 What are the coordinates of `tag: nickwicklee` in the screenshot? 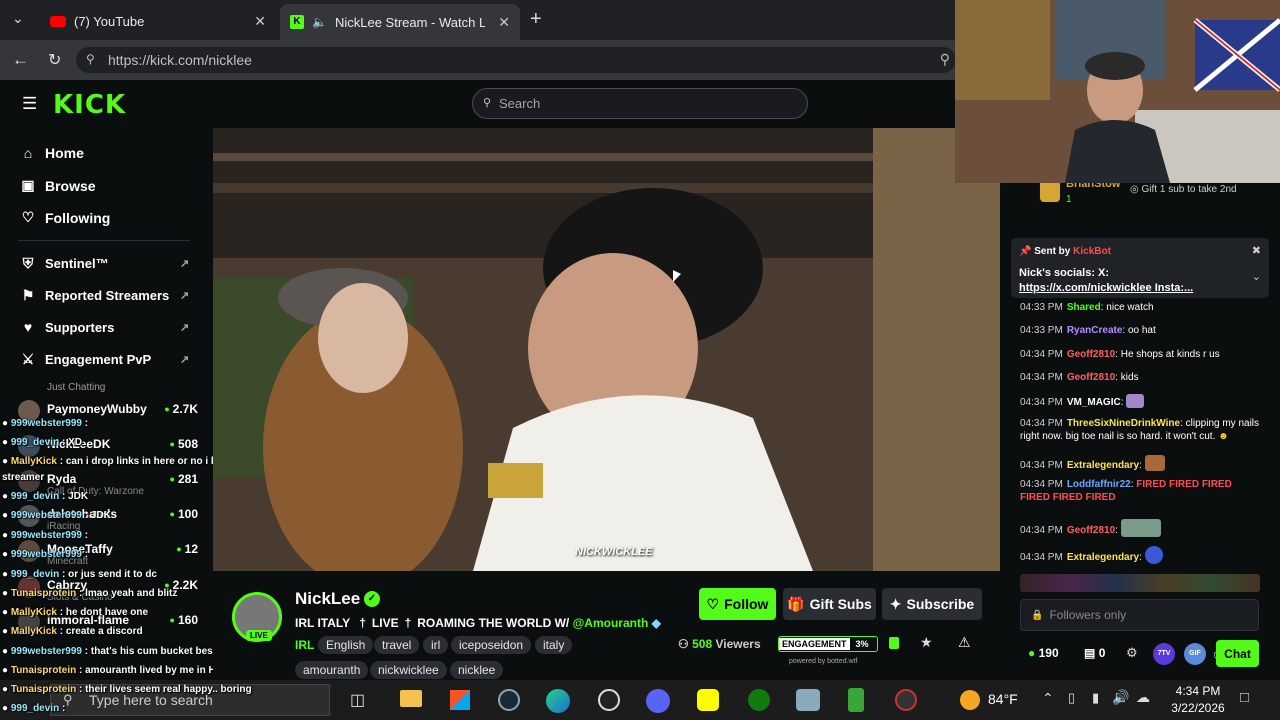 It's located at (408, 670).